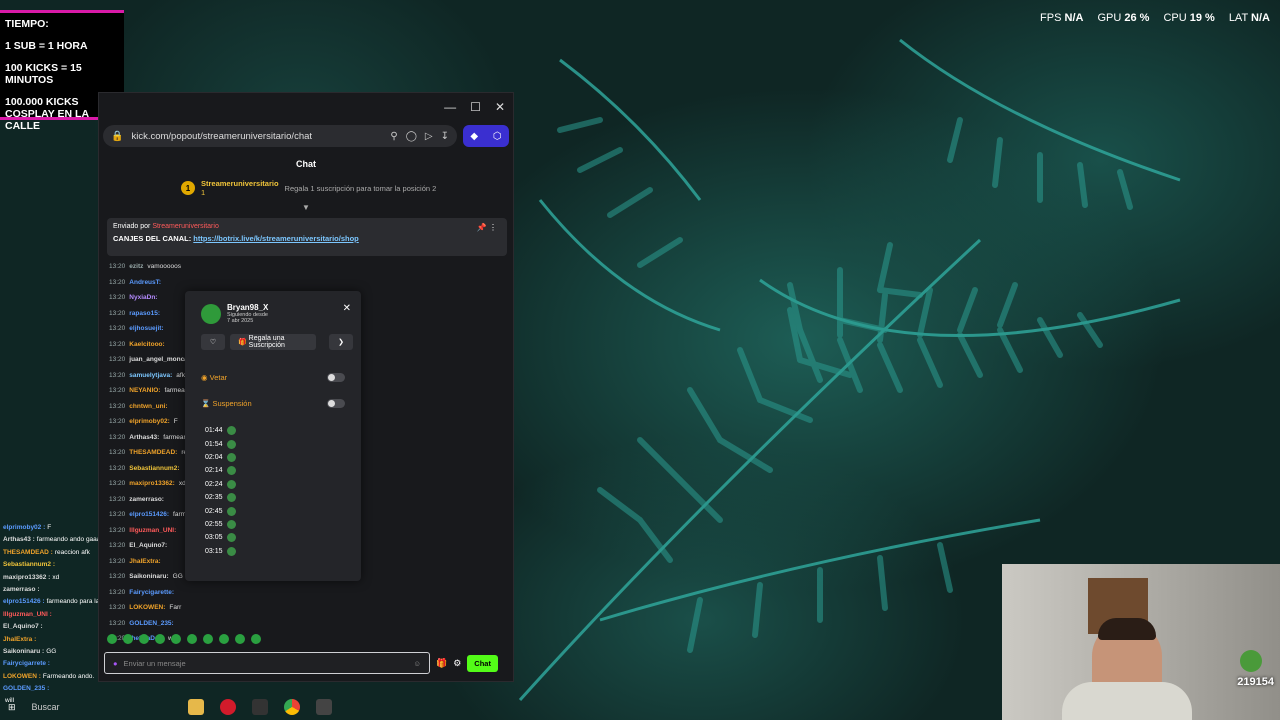 The width and height of the screenshot is (1280, 720). Describe the element at coordinates (214, 538) in the screenshot. I see `history-time: 03:05` at that location.